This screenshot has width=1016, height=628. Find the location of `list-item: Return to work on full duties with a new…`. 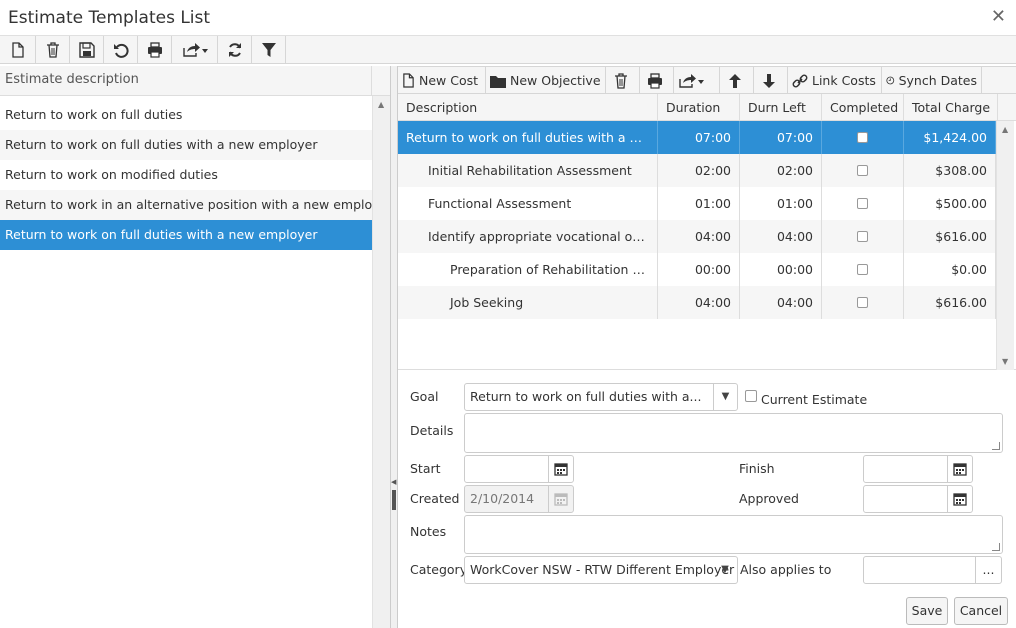

list-item: Return to work on full duties with a new… is located at coordinates (186, 145).